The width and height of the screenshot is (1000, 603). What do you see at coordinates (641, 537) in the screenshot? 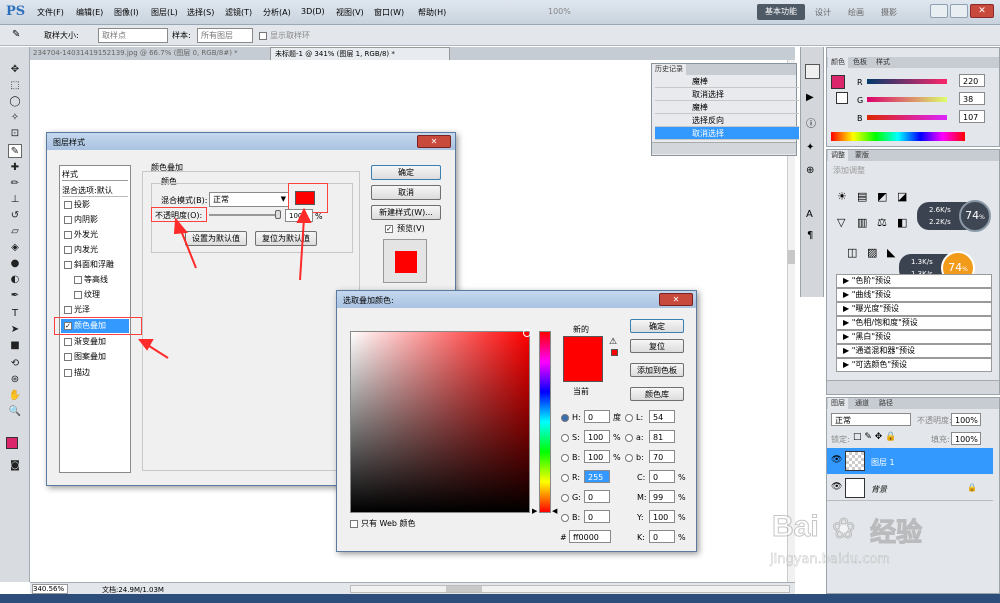
I see `k-label: K:` at bounding box center [641, 537].